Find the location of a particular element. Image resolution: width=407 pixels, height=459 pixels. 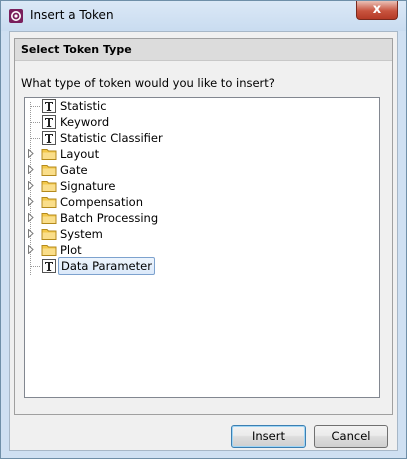

tree-item: Statistic is located at coordinates (195, 106).